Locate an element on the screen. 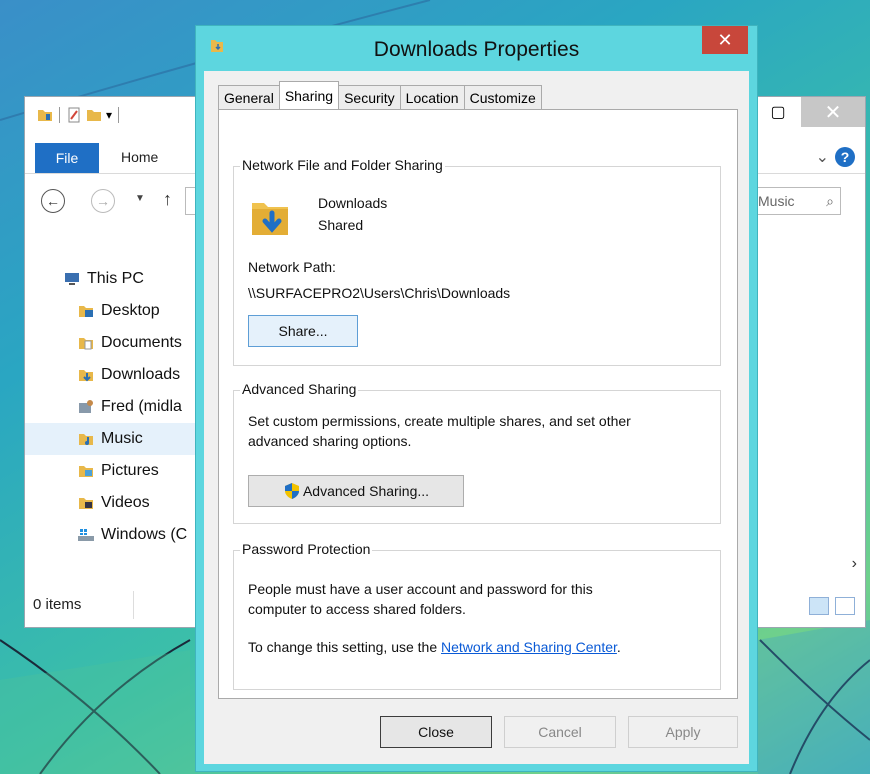 The image size is (870, 774). network-sharing-center-link: Network and Sharing Center is located at coordinates (529, 647).